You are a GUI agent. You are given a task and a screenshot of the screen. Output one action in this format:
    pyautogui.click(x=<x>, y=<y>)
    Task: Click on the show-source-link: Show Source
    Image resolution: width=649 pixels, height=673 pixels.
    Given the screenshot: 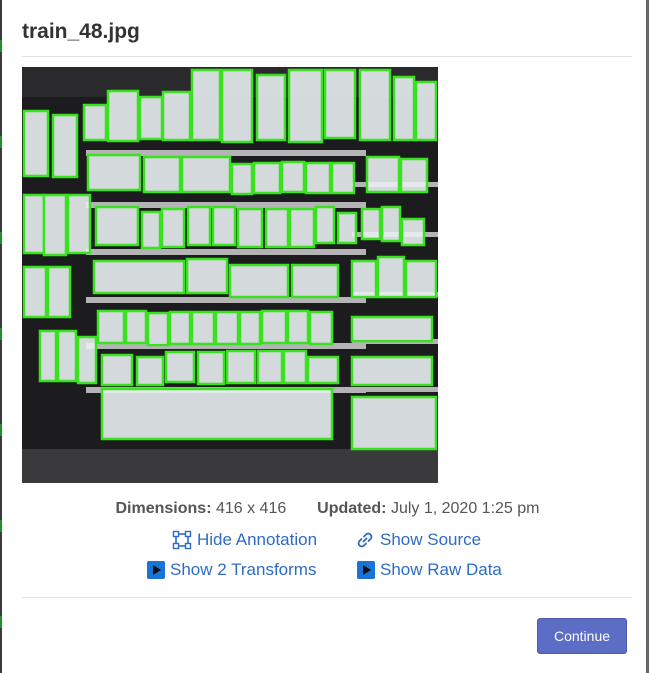 What is the action you would take?
    pyautogui.click(x=418, y=540)
    